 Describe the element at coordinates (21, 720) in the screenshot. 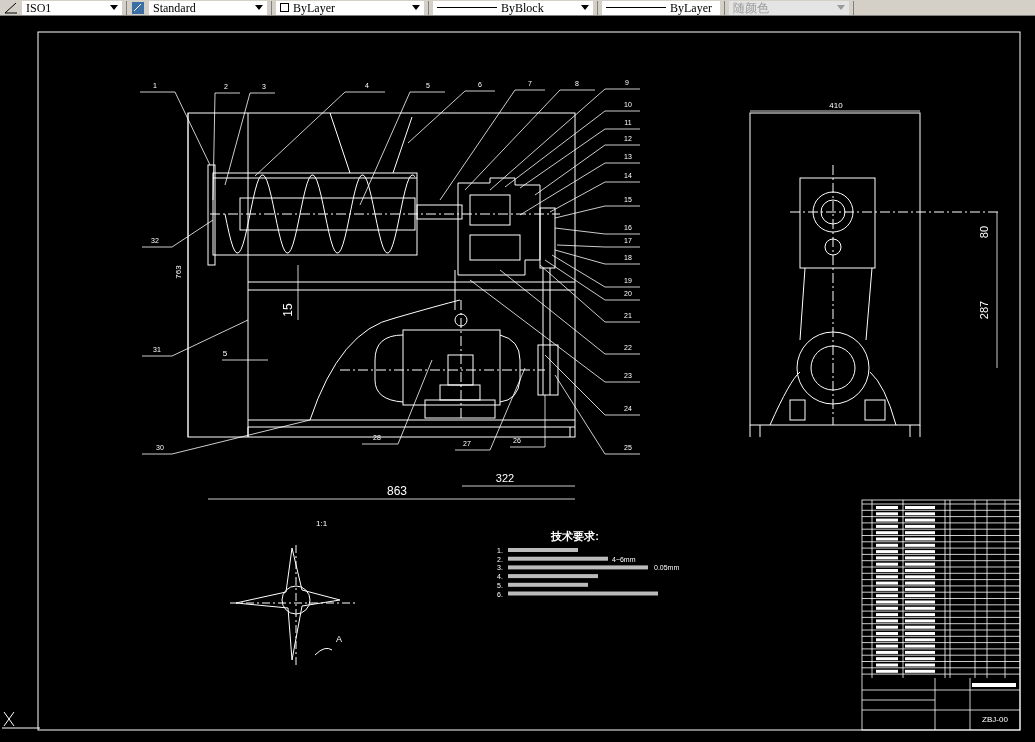

I see `ucs-icon` at that location.